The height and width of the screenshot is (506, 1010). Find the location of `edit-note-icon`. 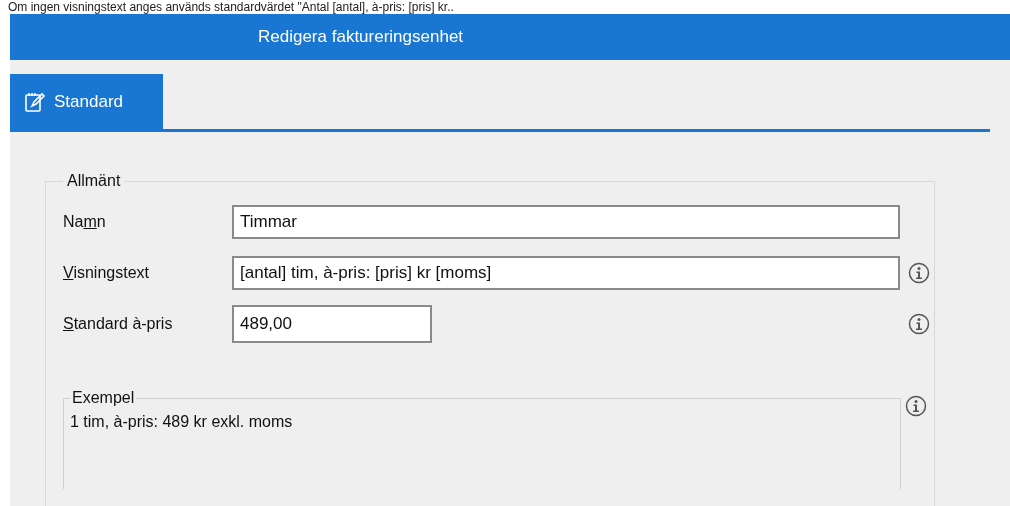

edit-note-icon is located at coordinates (35, 101).